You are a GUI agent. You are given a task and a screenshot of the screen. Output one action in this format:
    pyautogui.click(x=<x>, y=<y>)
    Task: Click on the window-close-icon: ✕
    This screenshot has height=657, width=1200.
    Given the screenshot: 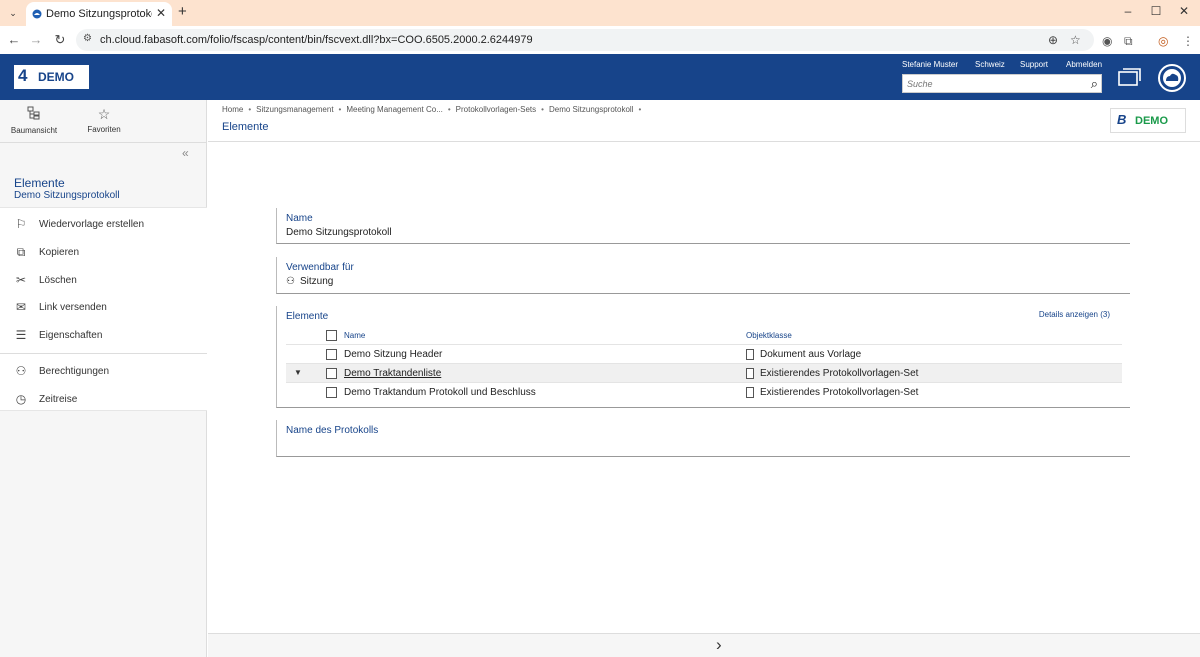 What is the action you would take?
    pyautogui.click(x=1184, y=11)
    